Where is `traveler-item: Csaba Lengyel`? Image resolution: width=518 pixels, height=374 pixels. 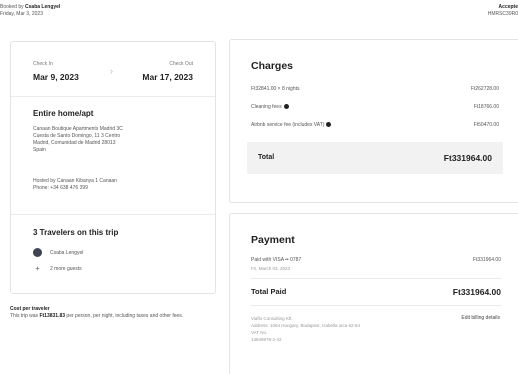
traveler-item: Csaba Lengyel is located at coordinates (58, 252).